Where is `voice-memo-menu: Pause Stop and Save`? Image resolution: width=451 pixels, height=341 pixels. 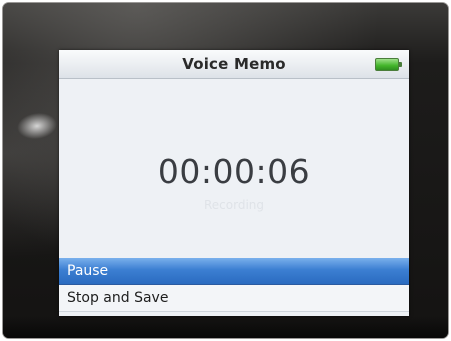
voice-memo-menu: Pause Stop and Save is located at coordinates (234, 285).